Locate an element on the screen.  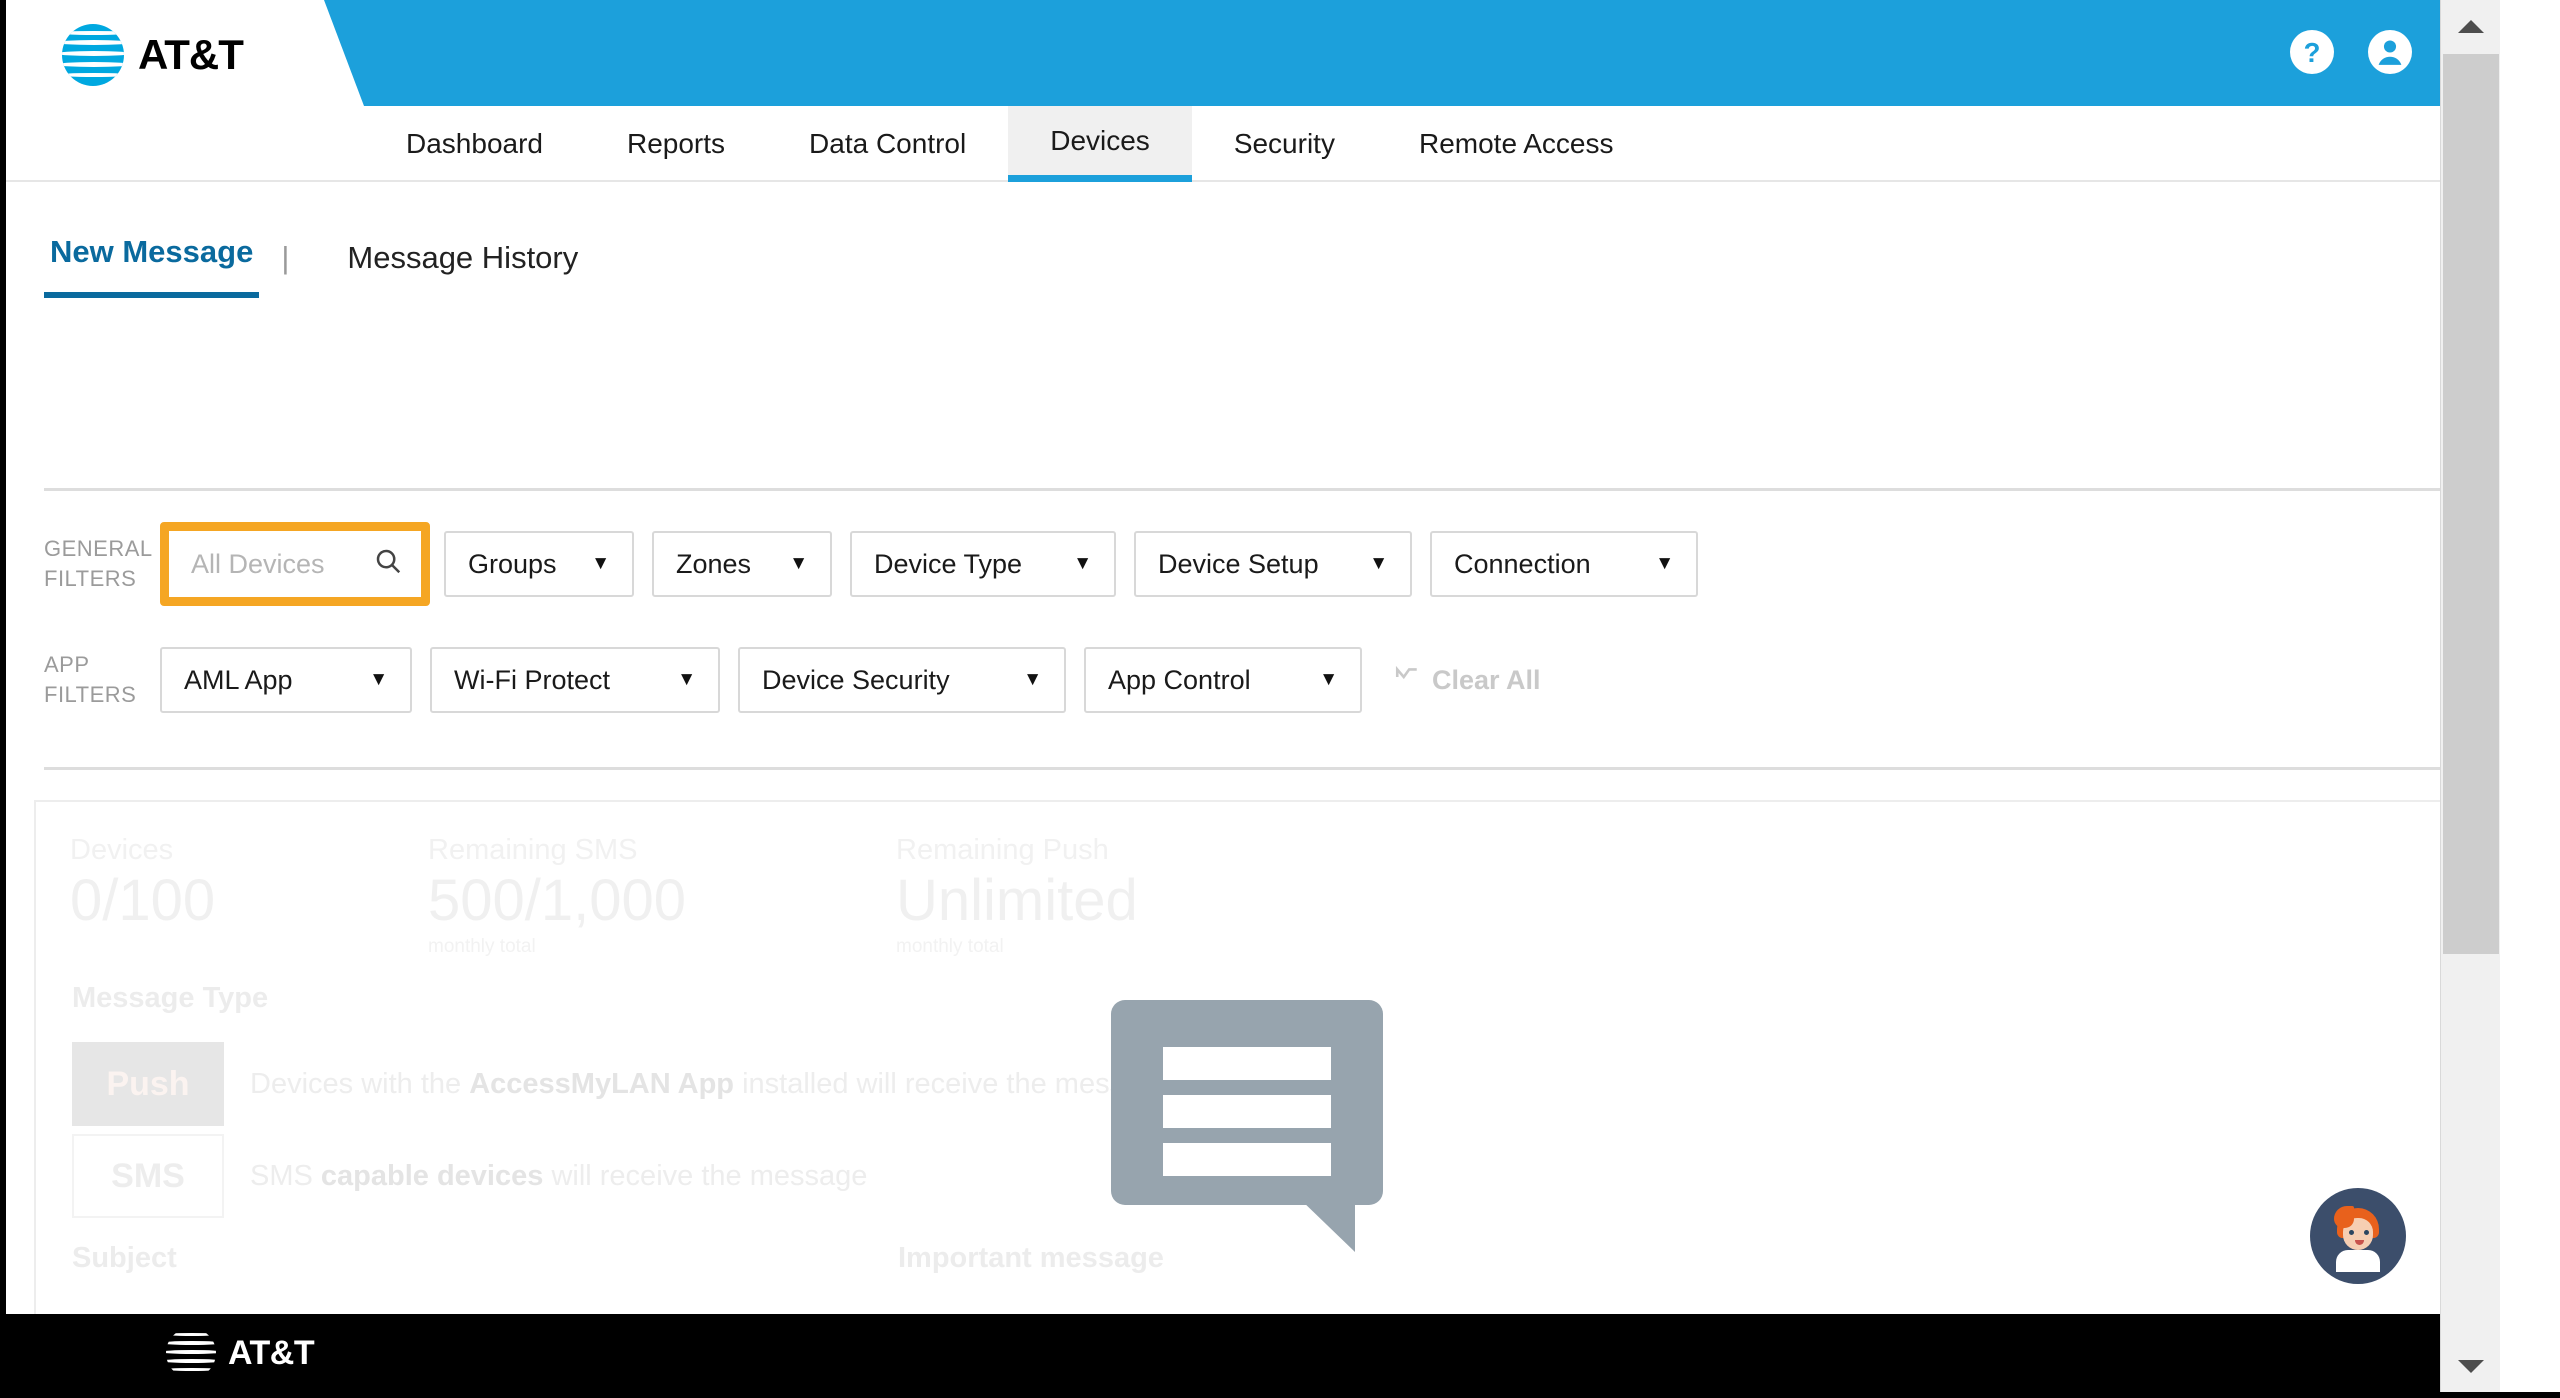
filter-label-text: App Control is located at coordinates (1179, 679).